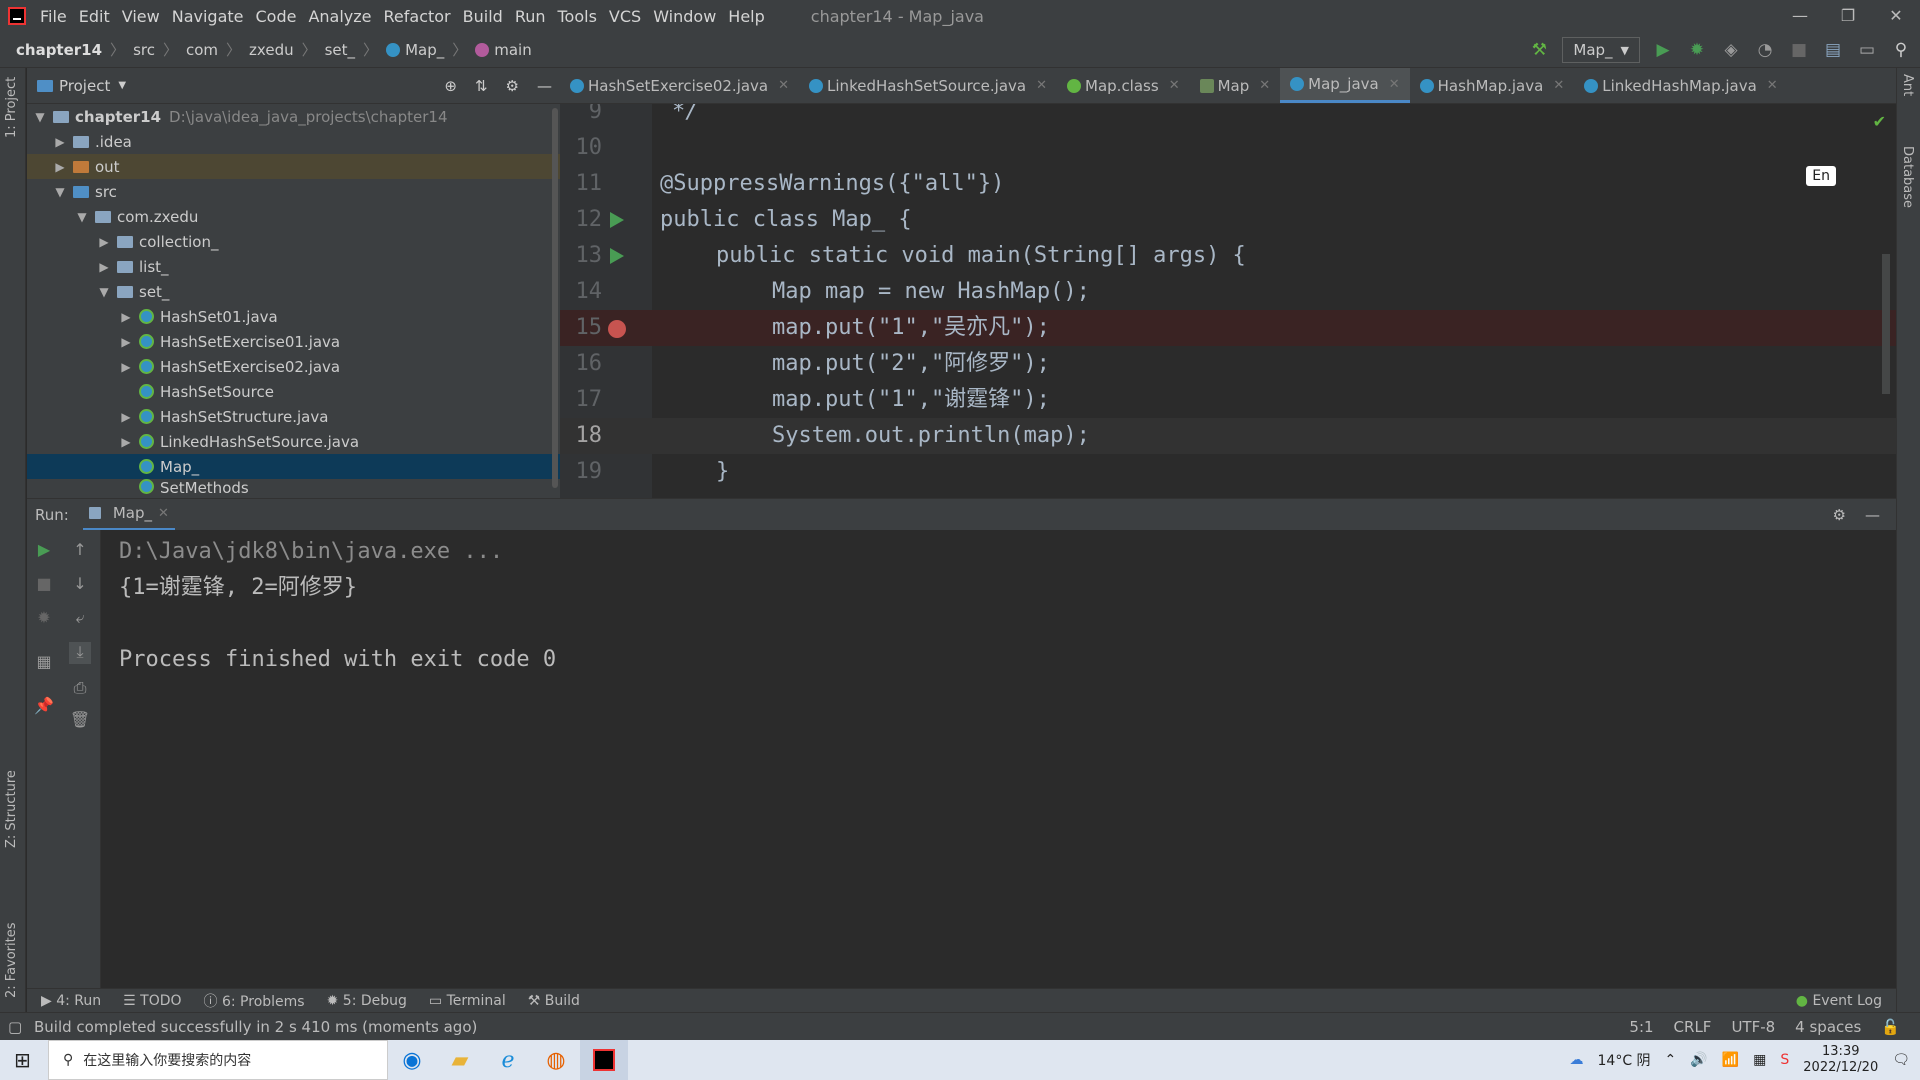  Describe the element at coordinates (617, 329) in the screenshot. I see `breakpoint-icon` at that location.